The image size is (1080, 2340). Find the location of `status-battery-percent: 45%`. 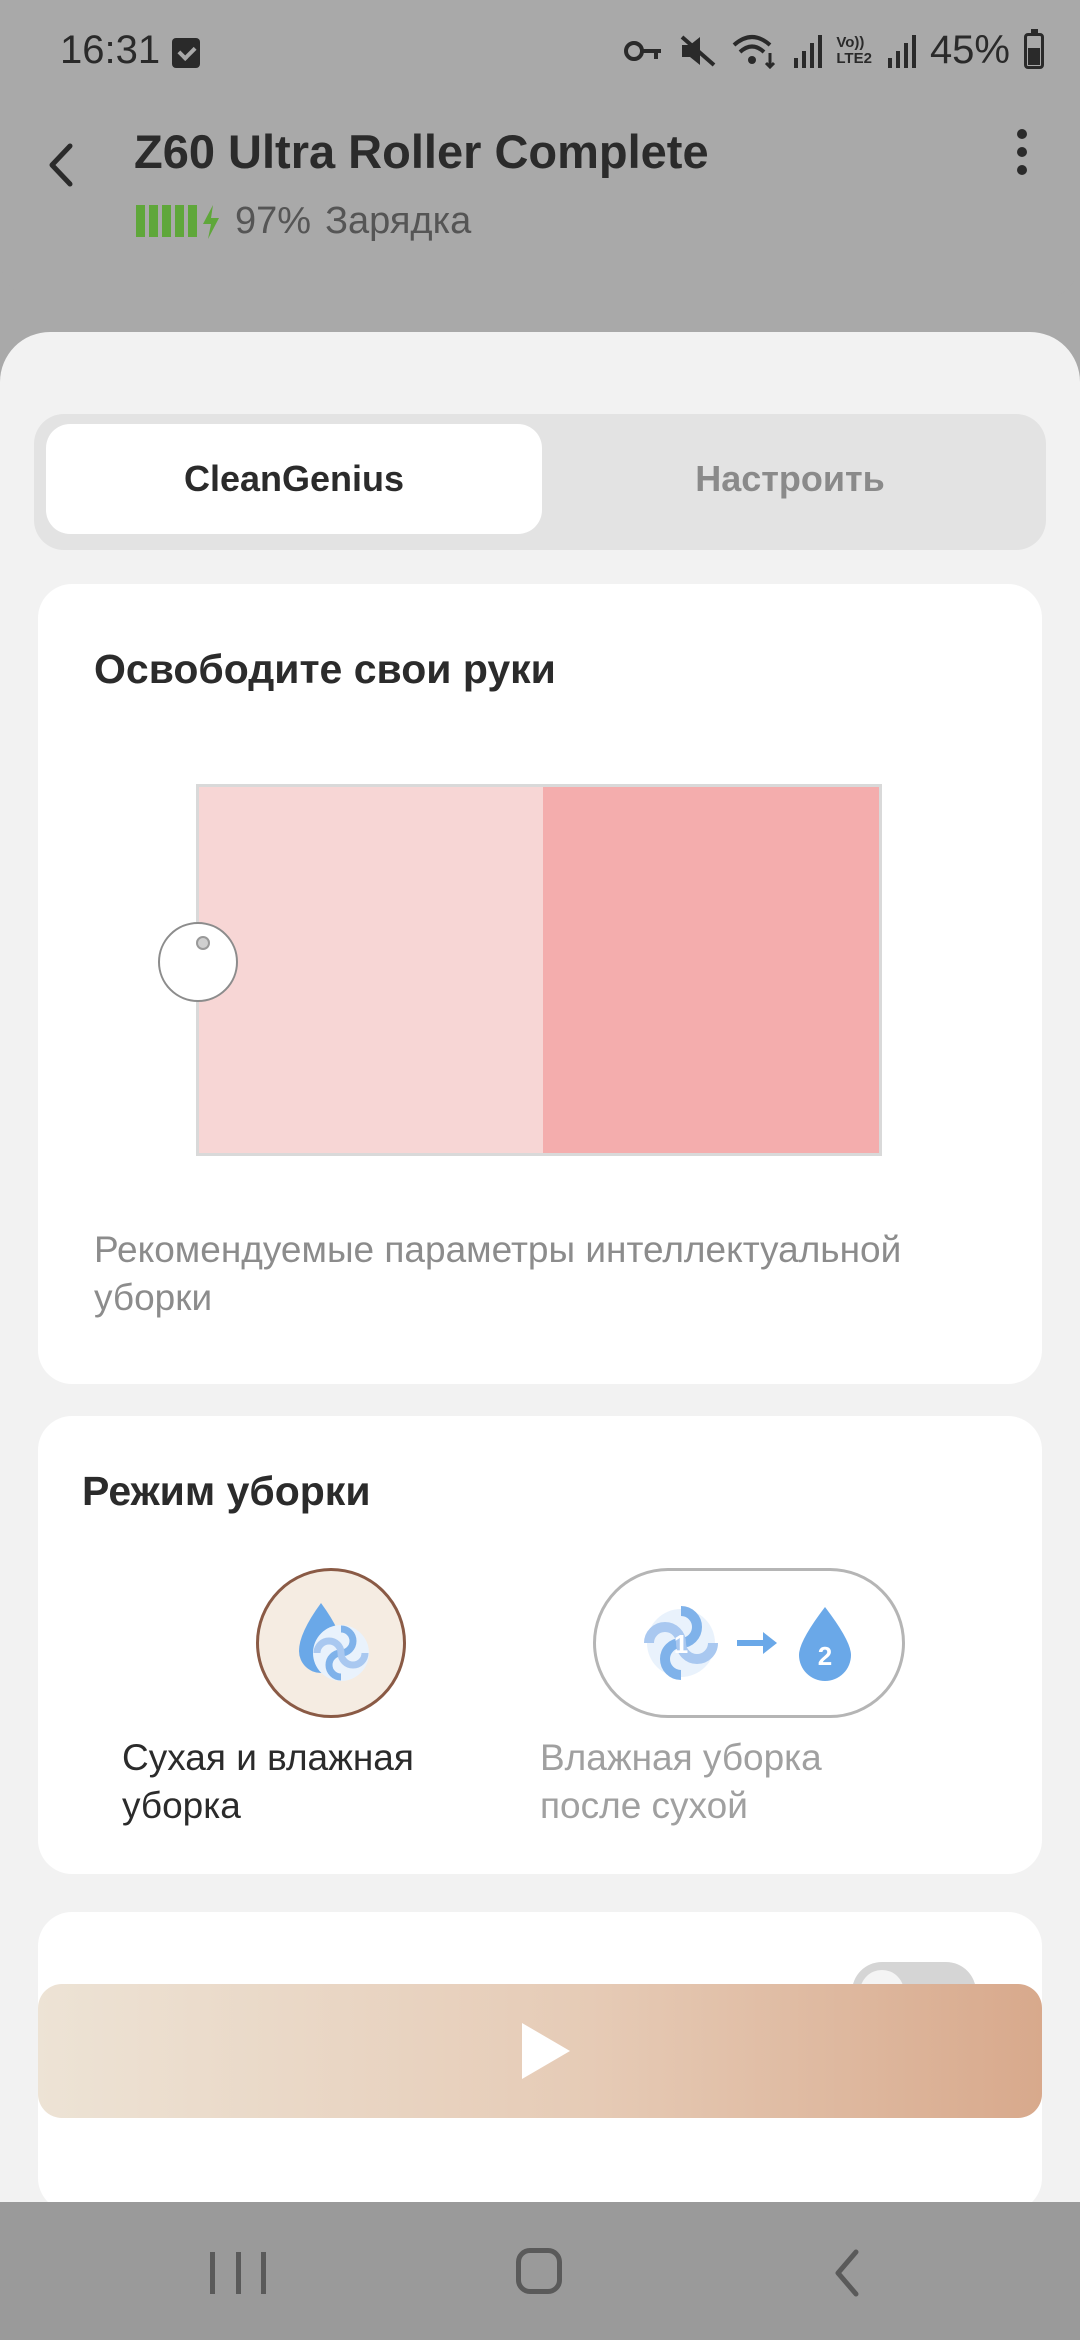

status-battery-percent: 45% is located at coordinates (969, 50).